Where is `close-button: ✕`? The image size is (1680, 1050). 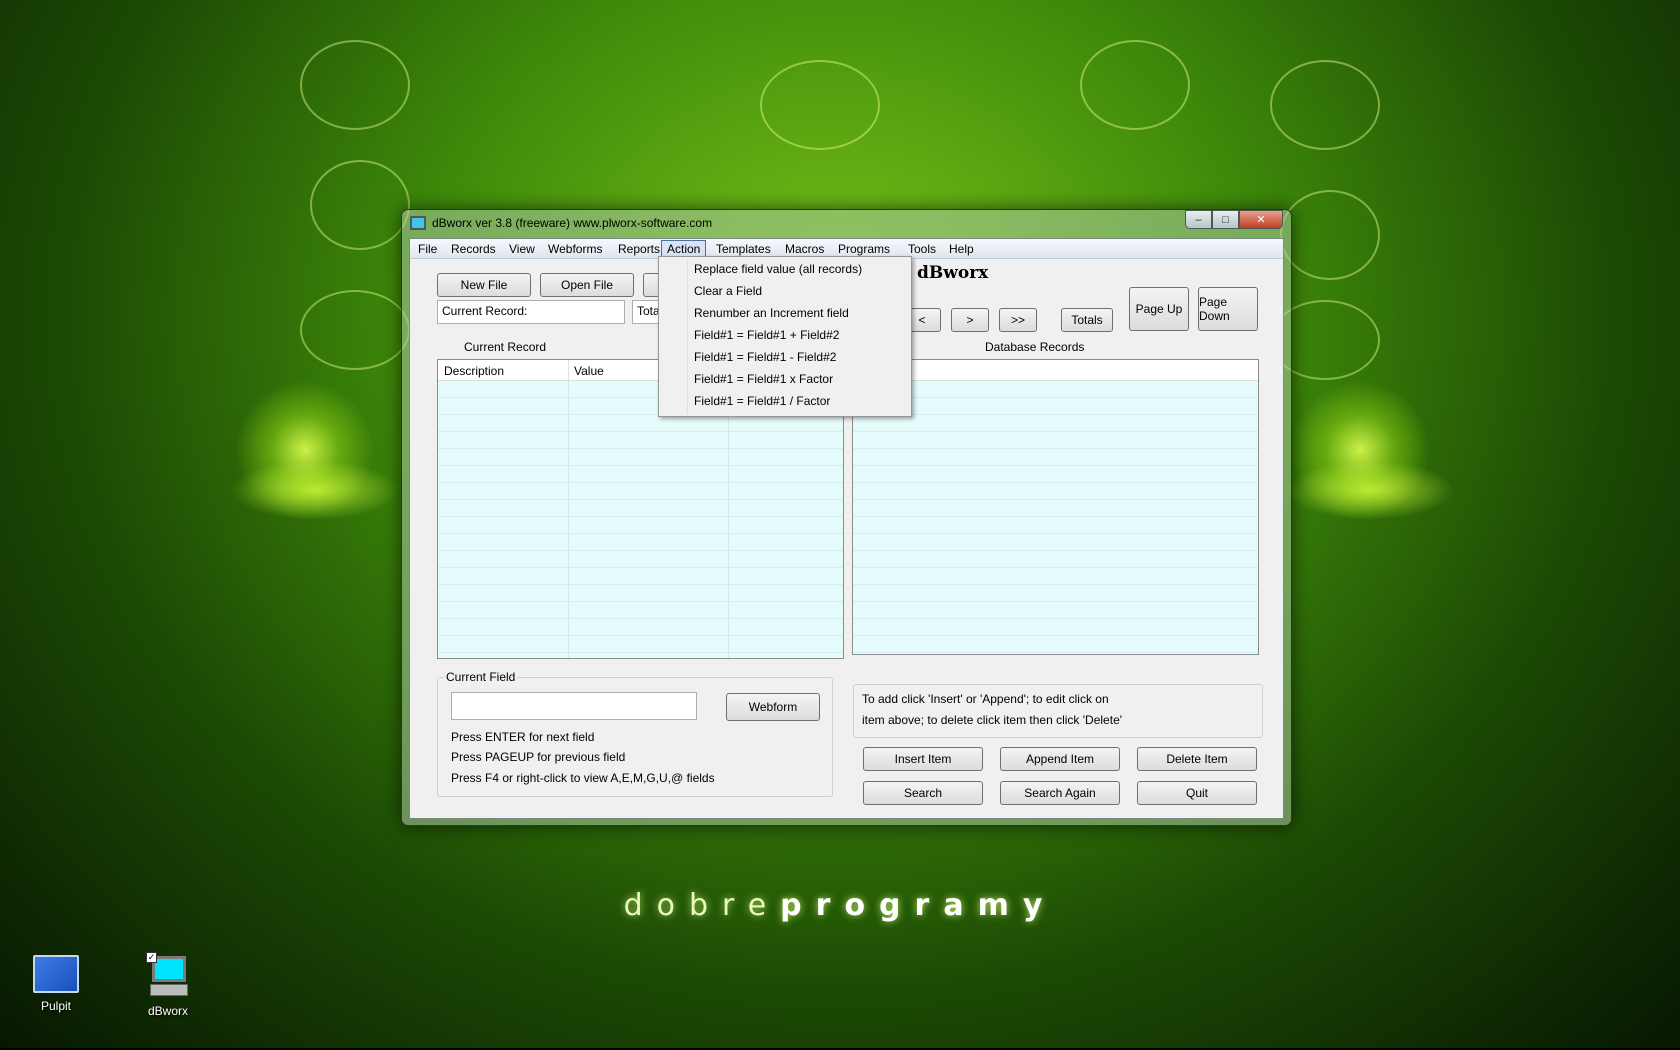
close-button: ✕ is located at coordinates (1261, 219).